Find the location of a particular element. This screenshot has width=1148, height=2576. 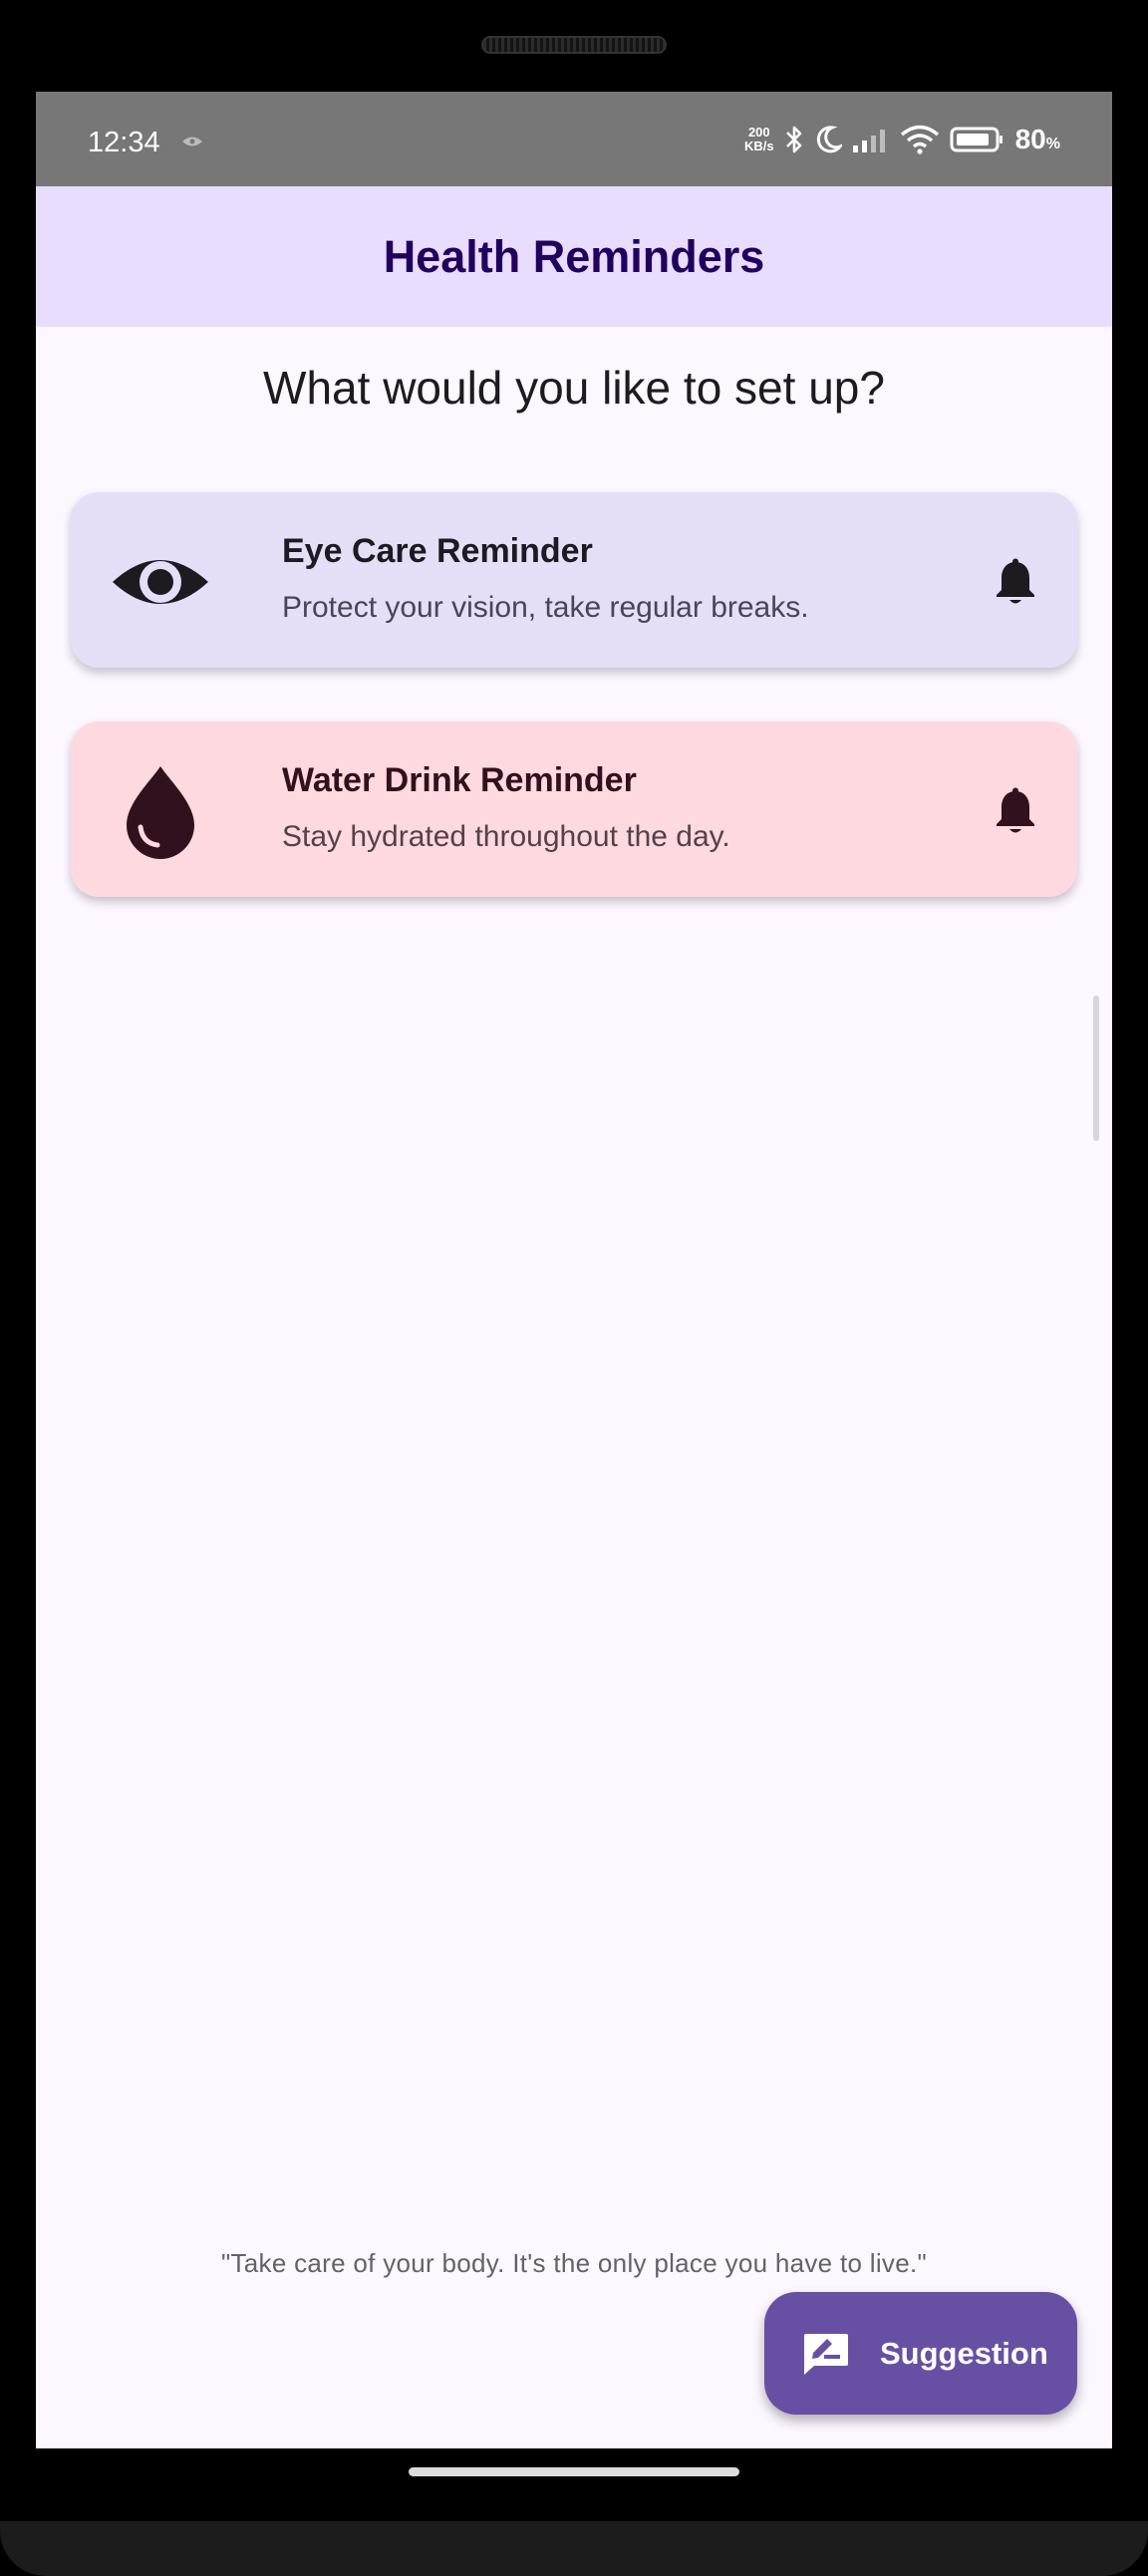

moon-icon is located at coordinates (829, 139).